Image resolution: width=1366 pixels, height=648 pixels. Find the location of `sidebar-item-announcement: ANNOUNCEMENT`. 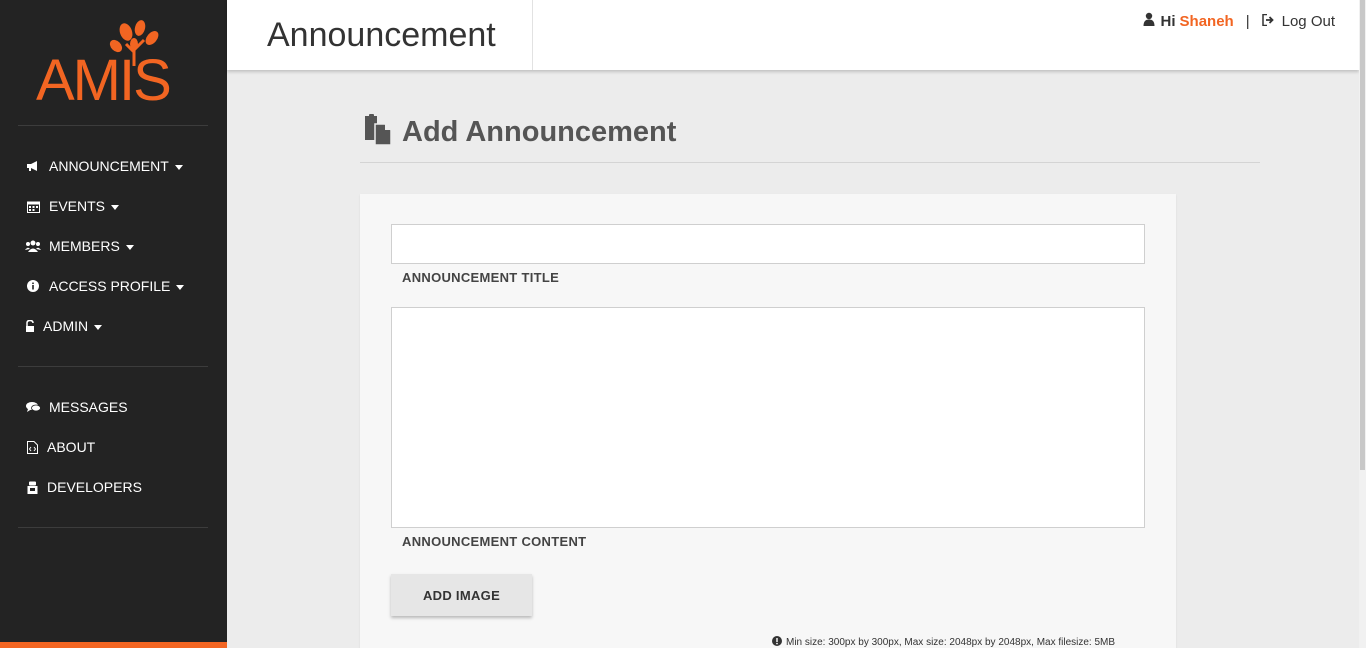

sidebar-item-announcement: ANNOUNCEMENT is located at coordinates (103, 166).